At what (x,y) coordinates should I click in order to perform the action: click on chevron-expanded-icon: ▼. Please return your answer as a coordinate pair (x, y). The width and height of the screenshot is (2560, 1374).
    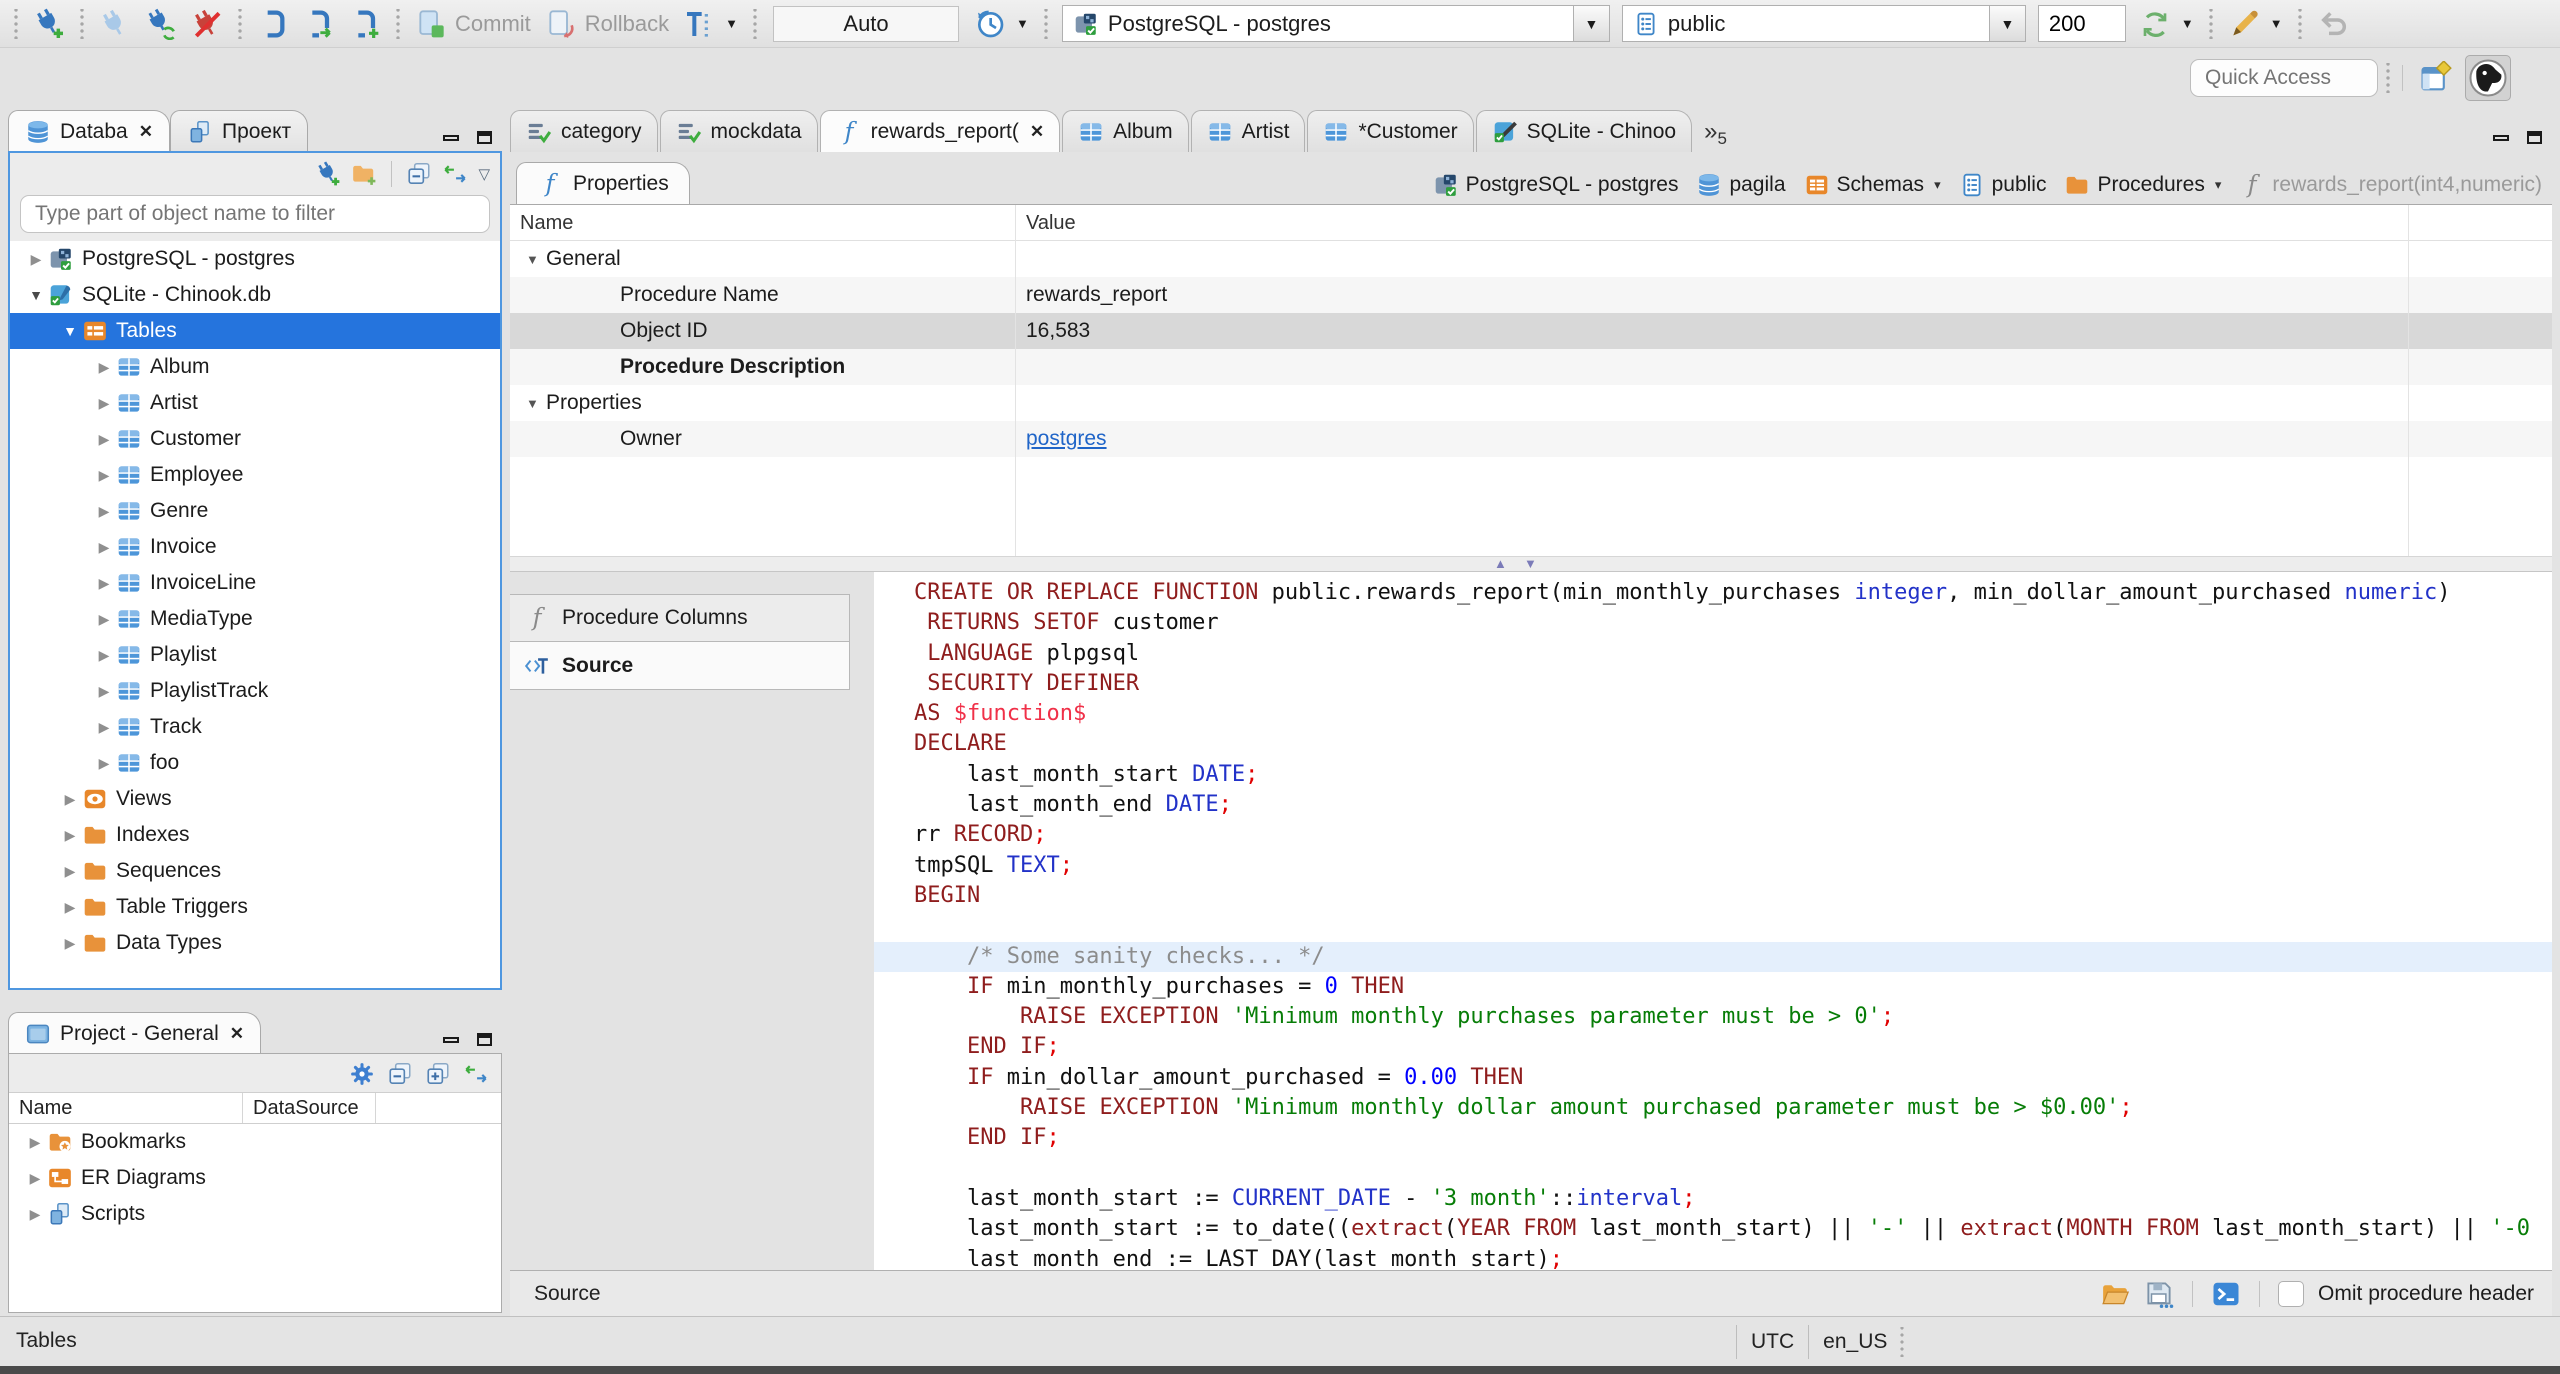
    Looking at the image, I should click on (36, 295).